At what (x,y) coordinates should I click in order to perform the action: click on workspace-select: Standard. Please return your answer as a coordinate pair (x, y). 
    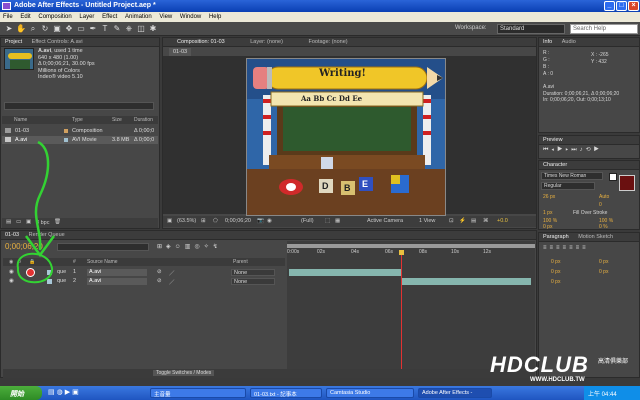
    Looking at the image, I should click on (531, 29).